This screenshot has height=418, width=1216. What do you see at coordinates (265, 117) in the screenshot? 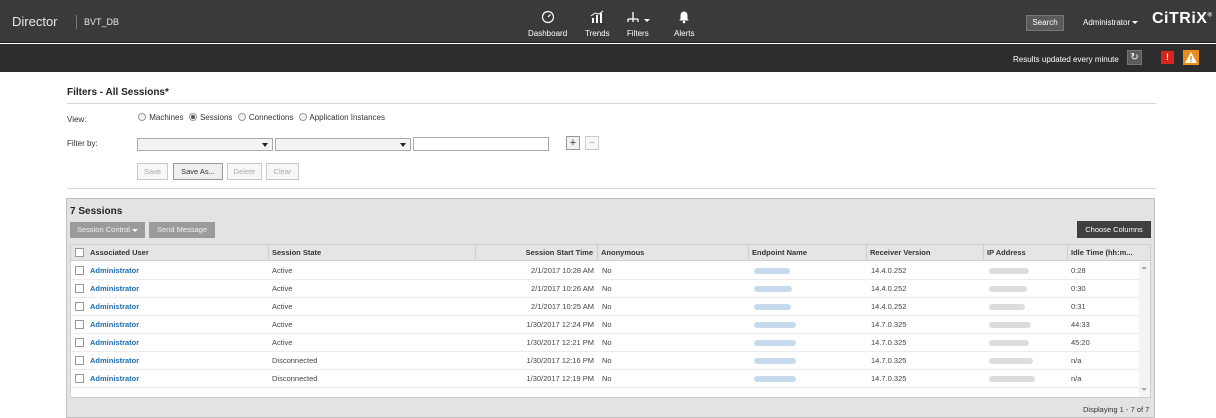
I see `view-option-connections: Connections` at bounding box center [265, 117].